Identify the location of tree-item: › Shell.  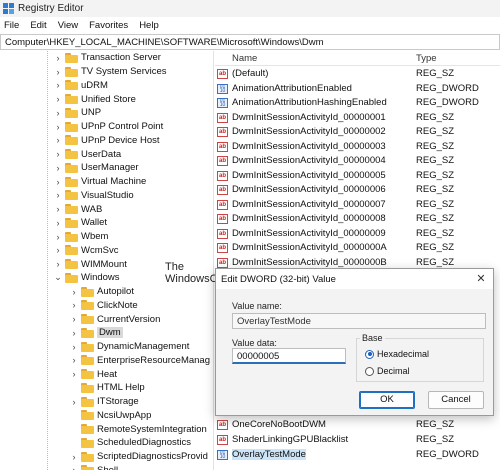
(93, 467).